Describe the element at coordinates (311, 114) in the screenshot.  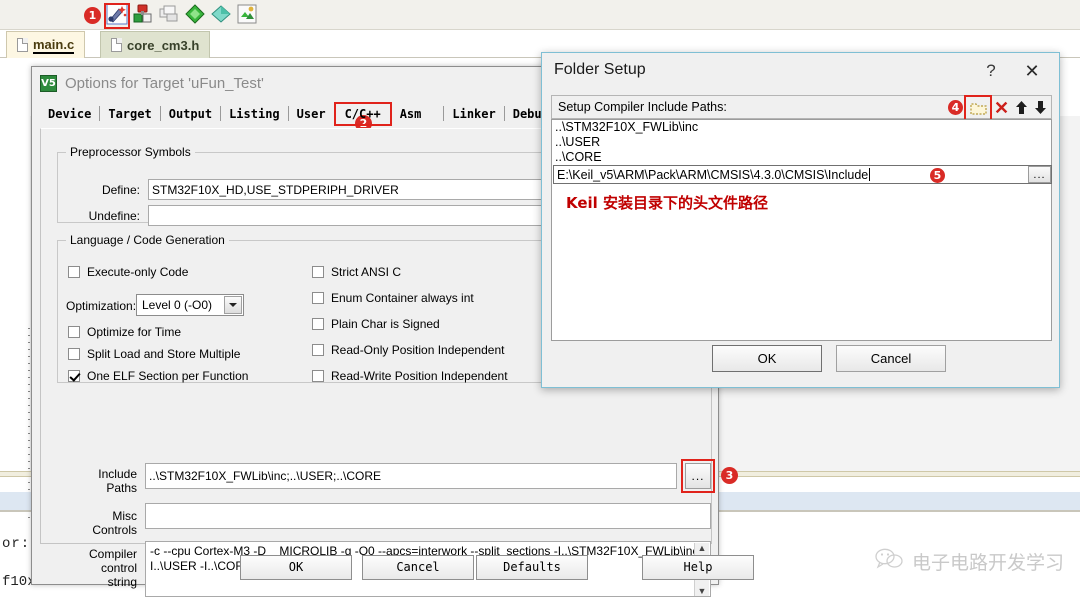
I see `tab-user: User` at that location.